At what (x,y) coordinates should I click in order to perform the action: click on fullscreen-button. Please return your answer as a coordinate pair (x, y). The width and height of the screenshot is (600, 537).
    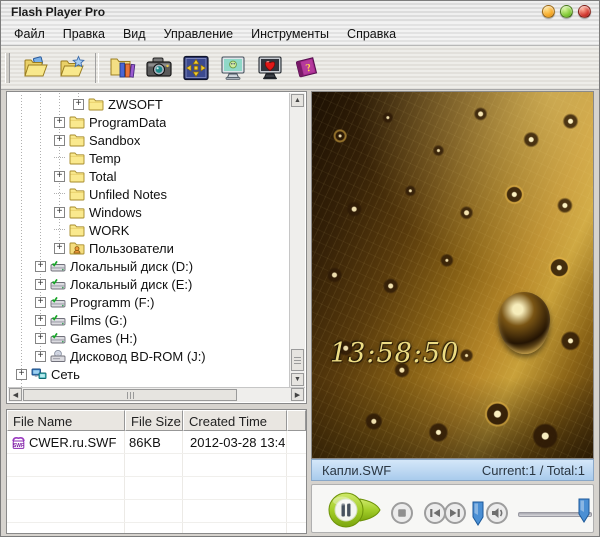
    Looking at the image, I should click on (195, 67).